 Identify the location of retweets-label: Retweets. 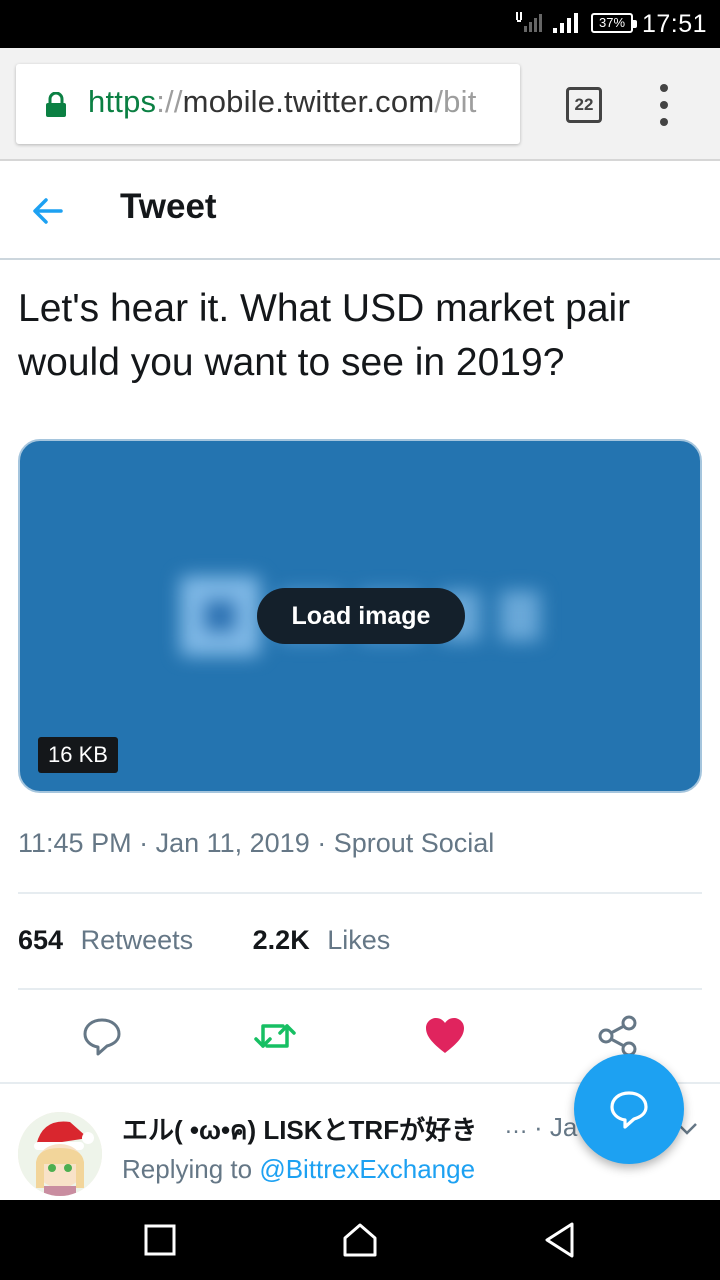
(137, 940).